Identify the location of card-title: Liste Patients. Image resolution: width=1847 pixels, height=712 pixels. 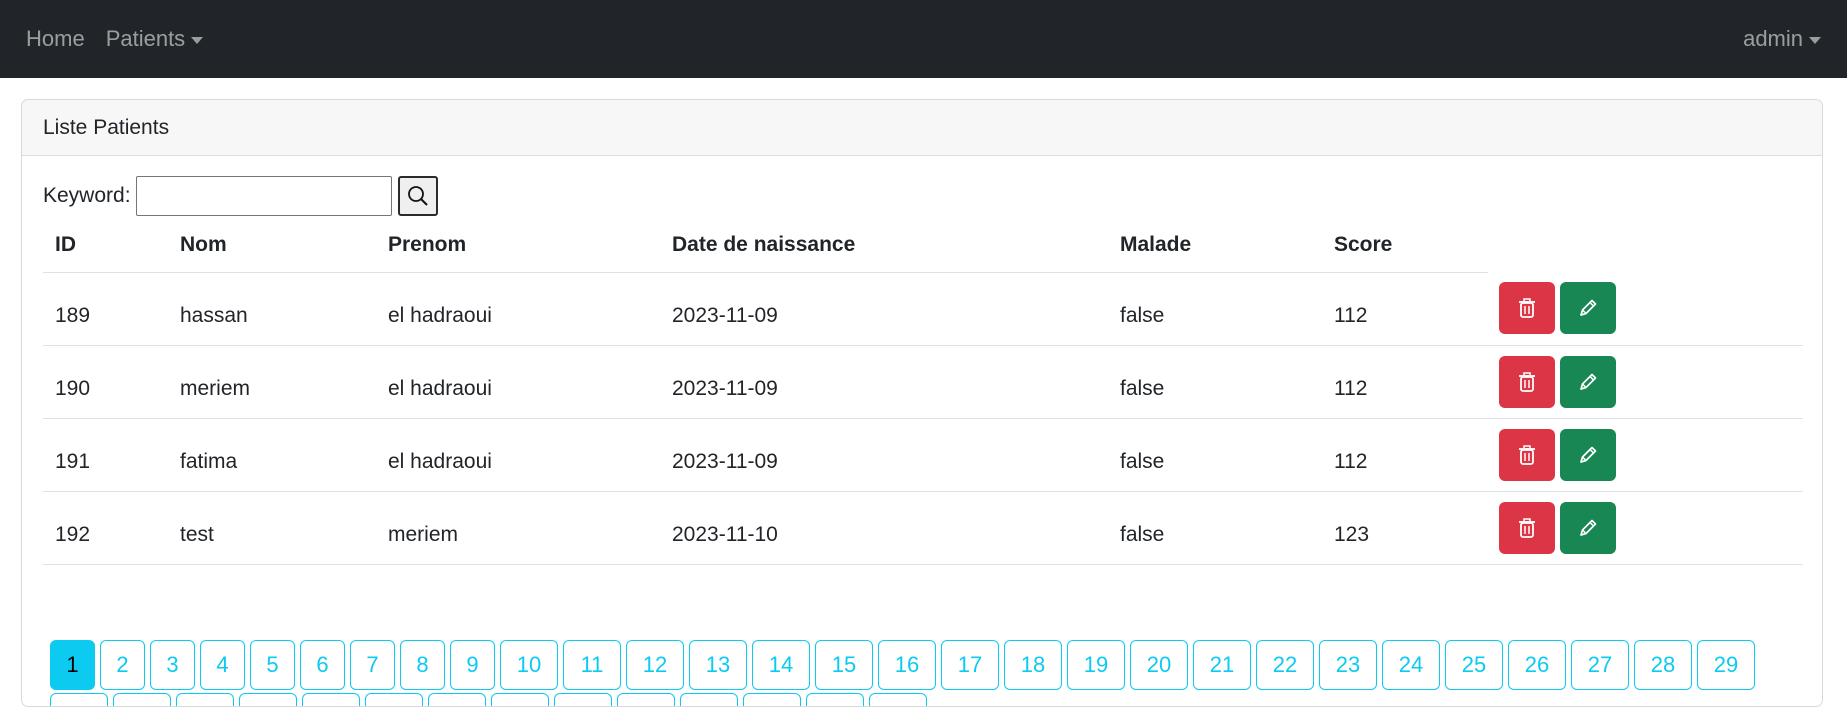
(106, 127).